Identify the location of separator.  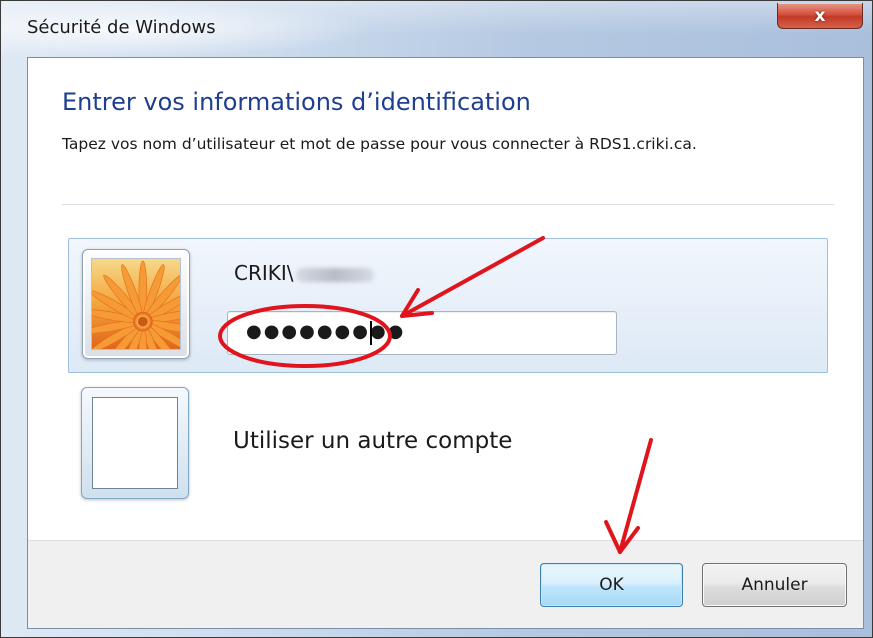
(448, 204).